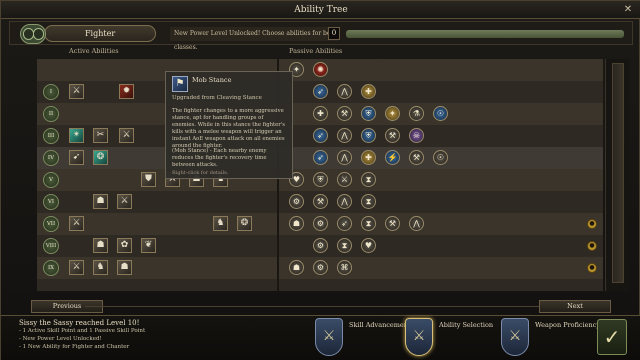  Describe the element at coordinates (392, 113) in the screenshot. I see `ability-node-icon: ✦` at that location.